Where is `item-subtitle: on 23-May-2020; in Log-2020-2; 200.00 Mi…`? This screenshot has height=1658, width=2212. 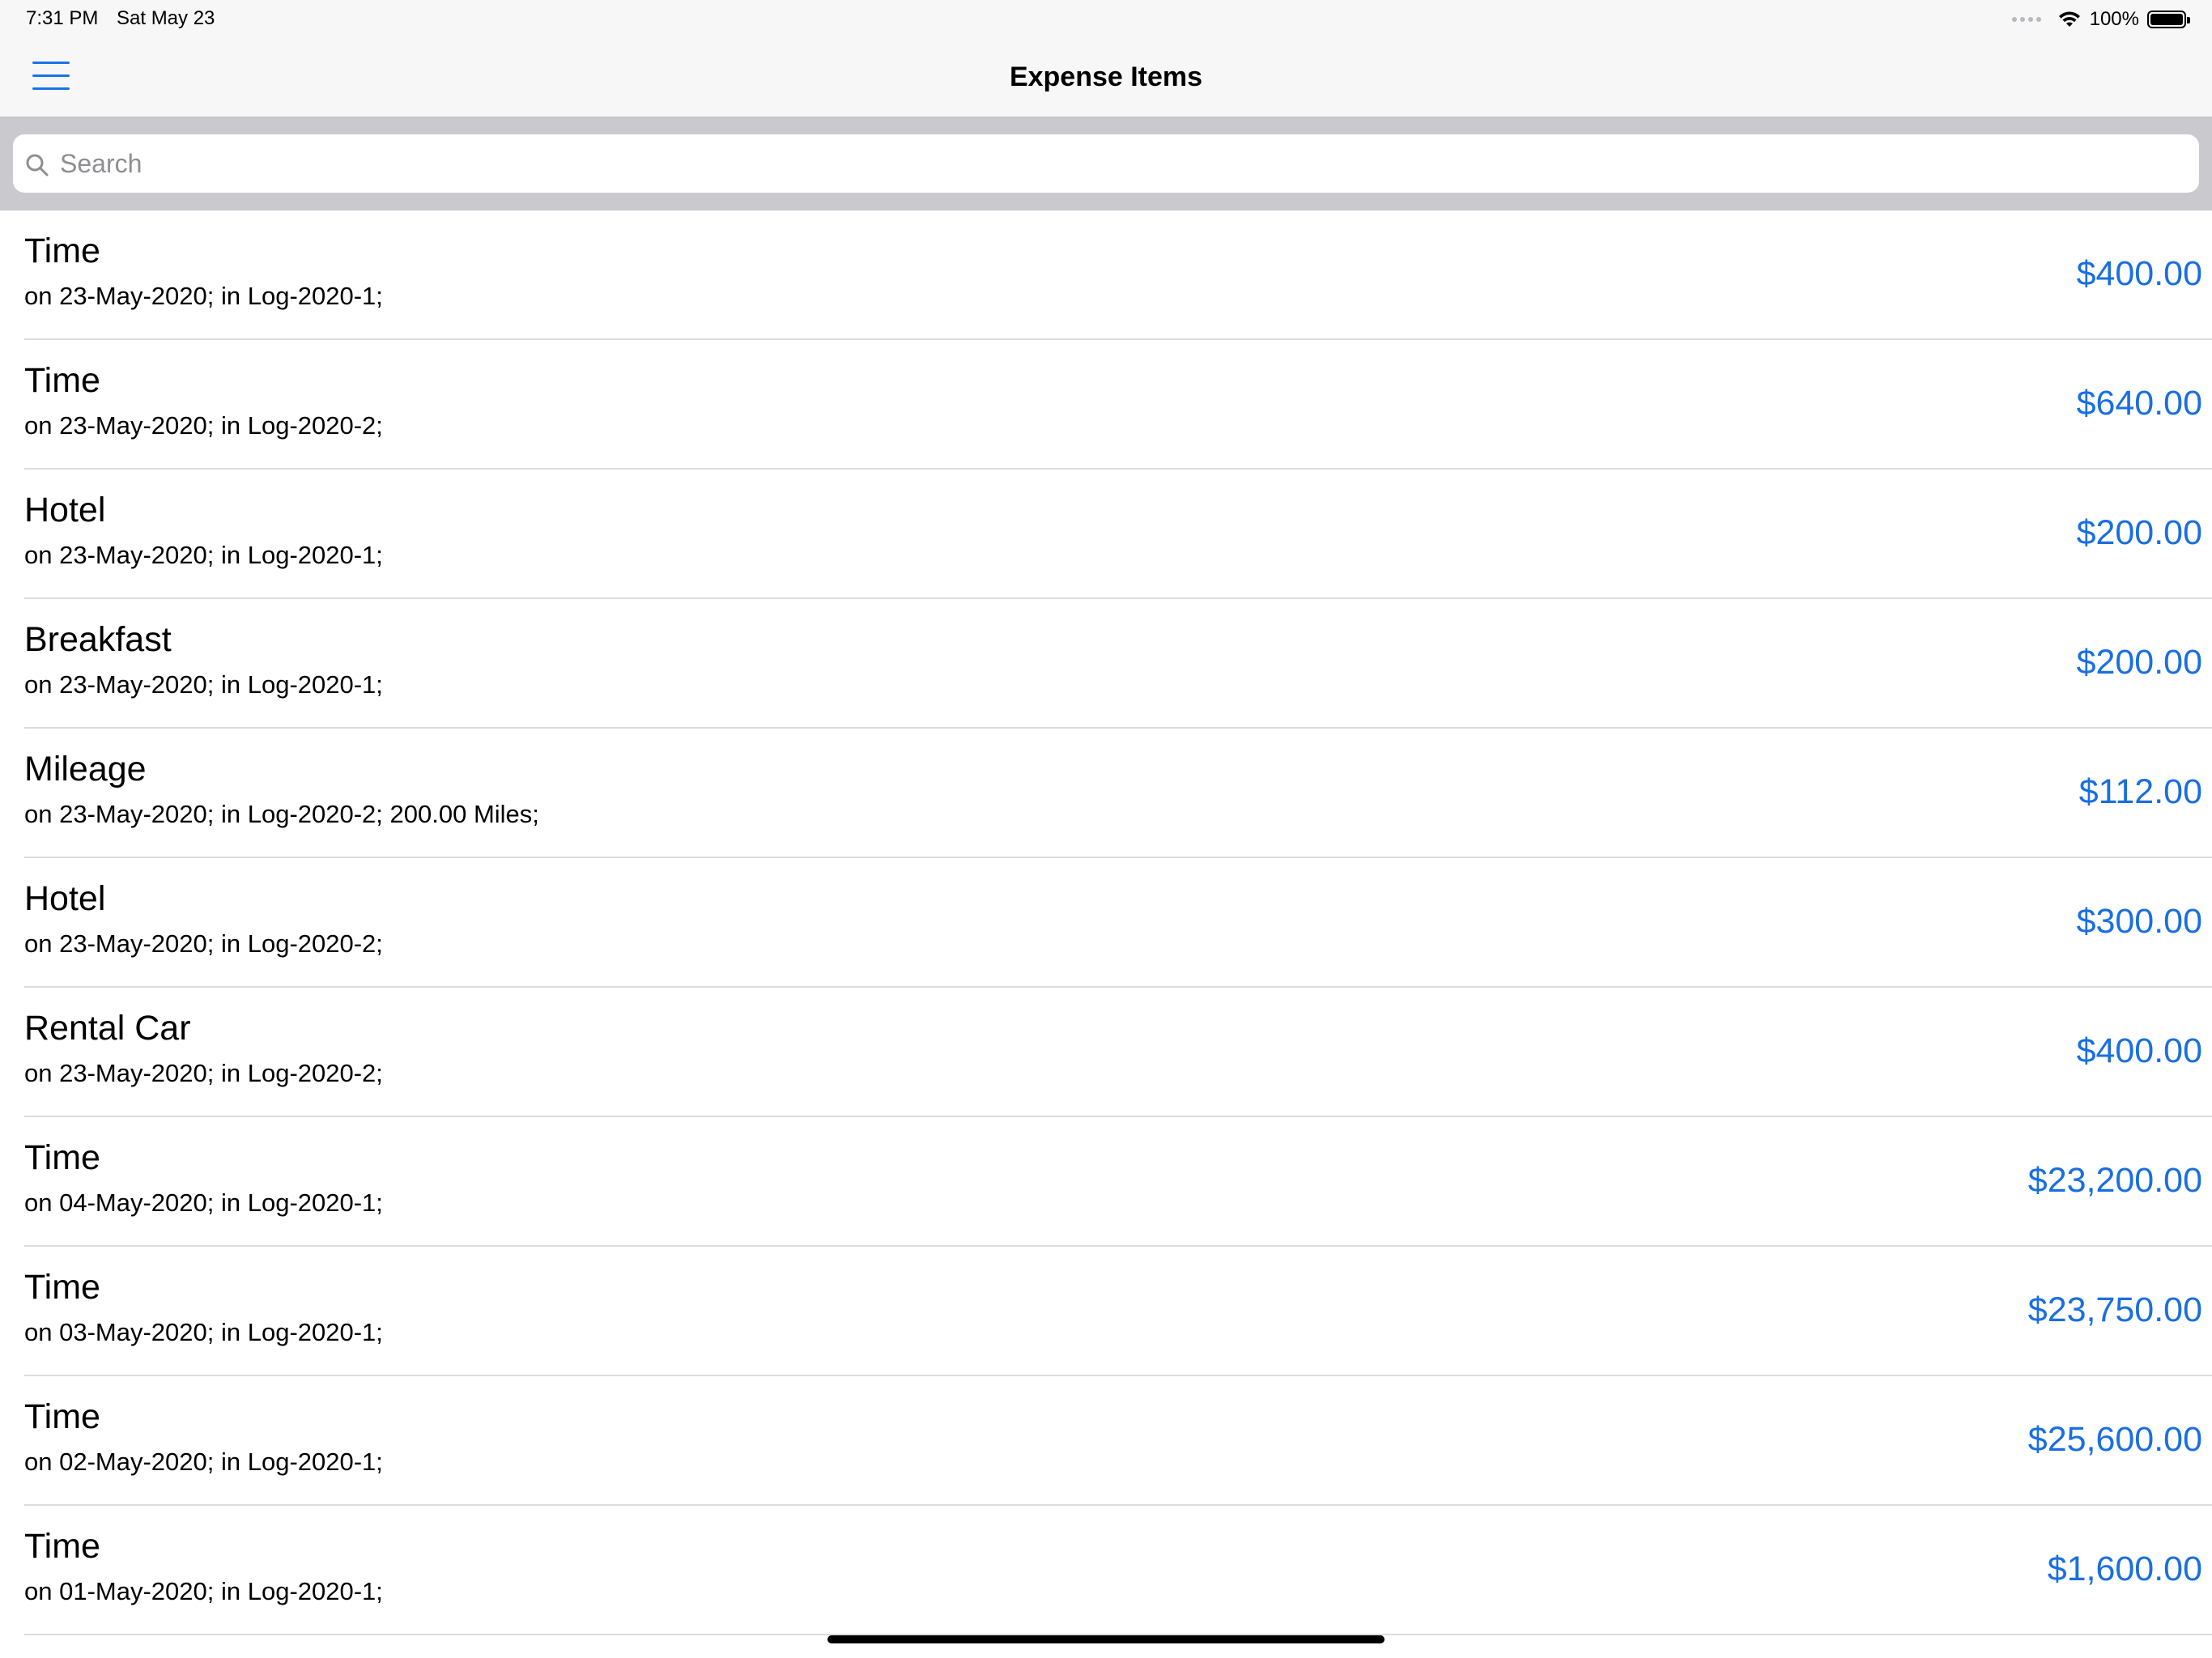 item-subtitle: on 23-May-2020; in Log-2020-2; 200.00 Mi… is located at coordinates (282, 814).